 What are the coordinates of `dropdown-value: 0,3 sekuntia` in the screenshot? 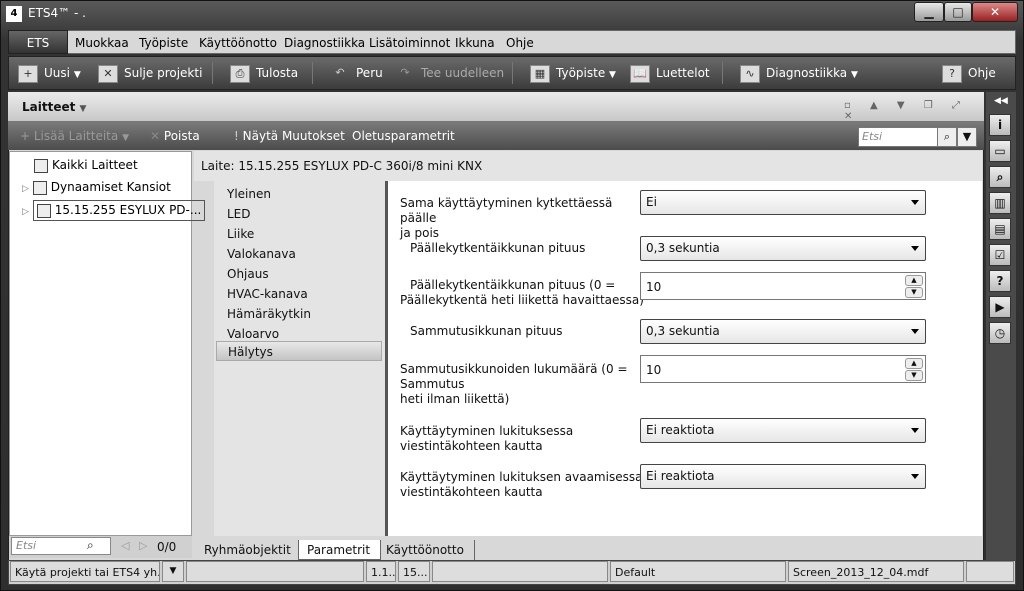 It's located at (683, 331).